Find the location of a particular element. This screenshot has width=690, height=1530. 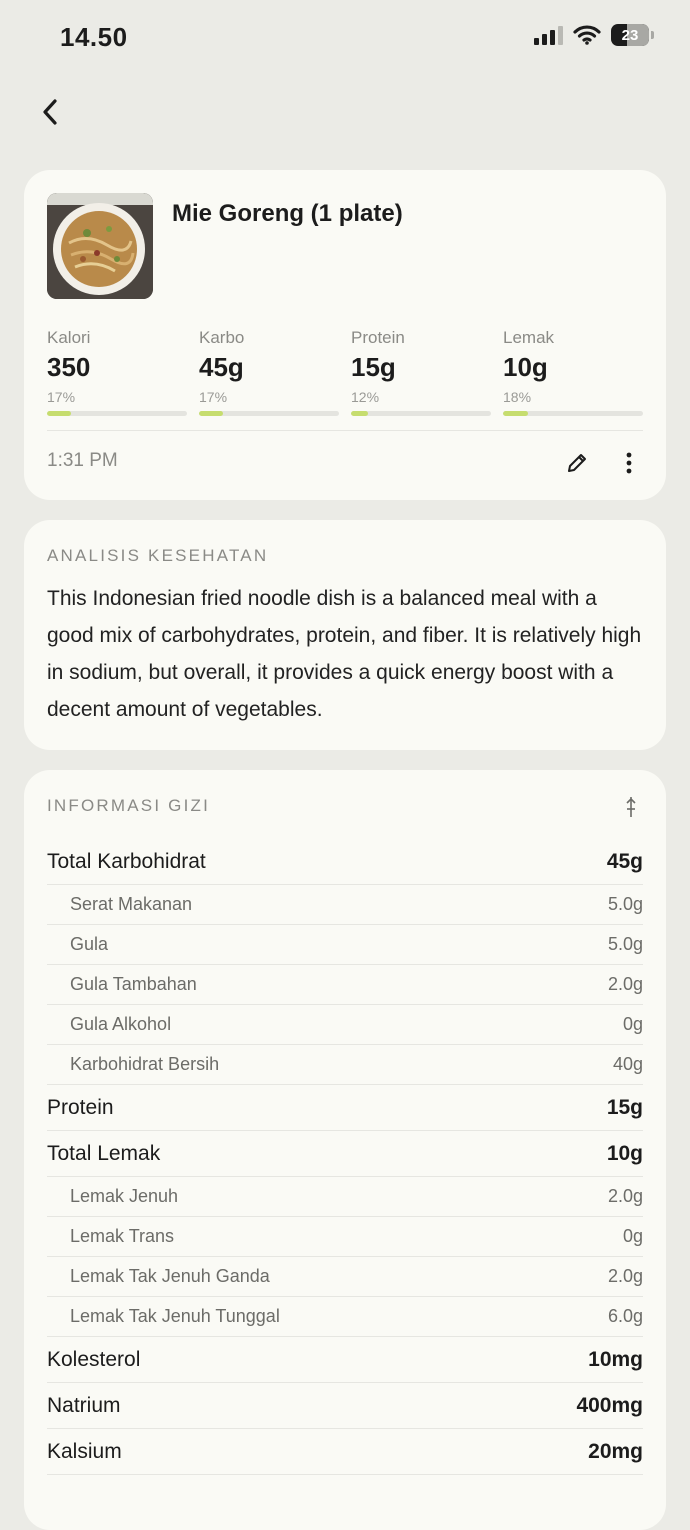

battery-tip is located at coordinates (652, 35).